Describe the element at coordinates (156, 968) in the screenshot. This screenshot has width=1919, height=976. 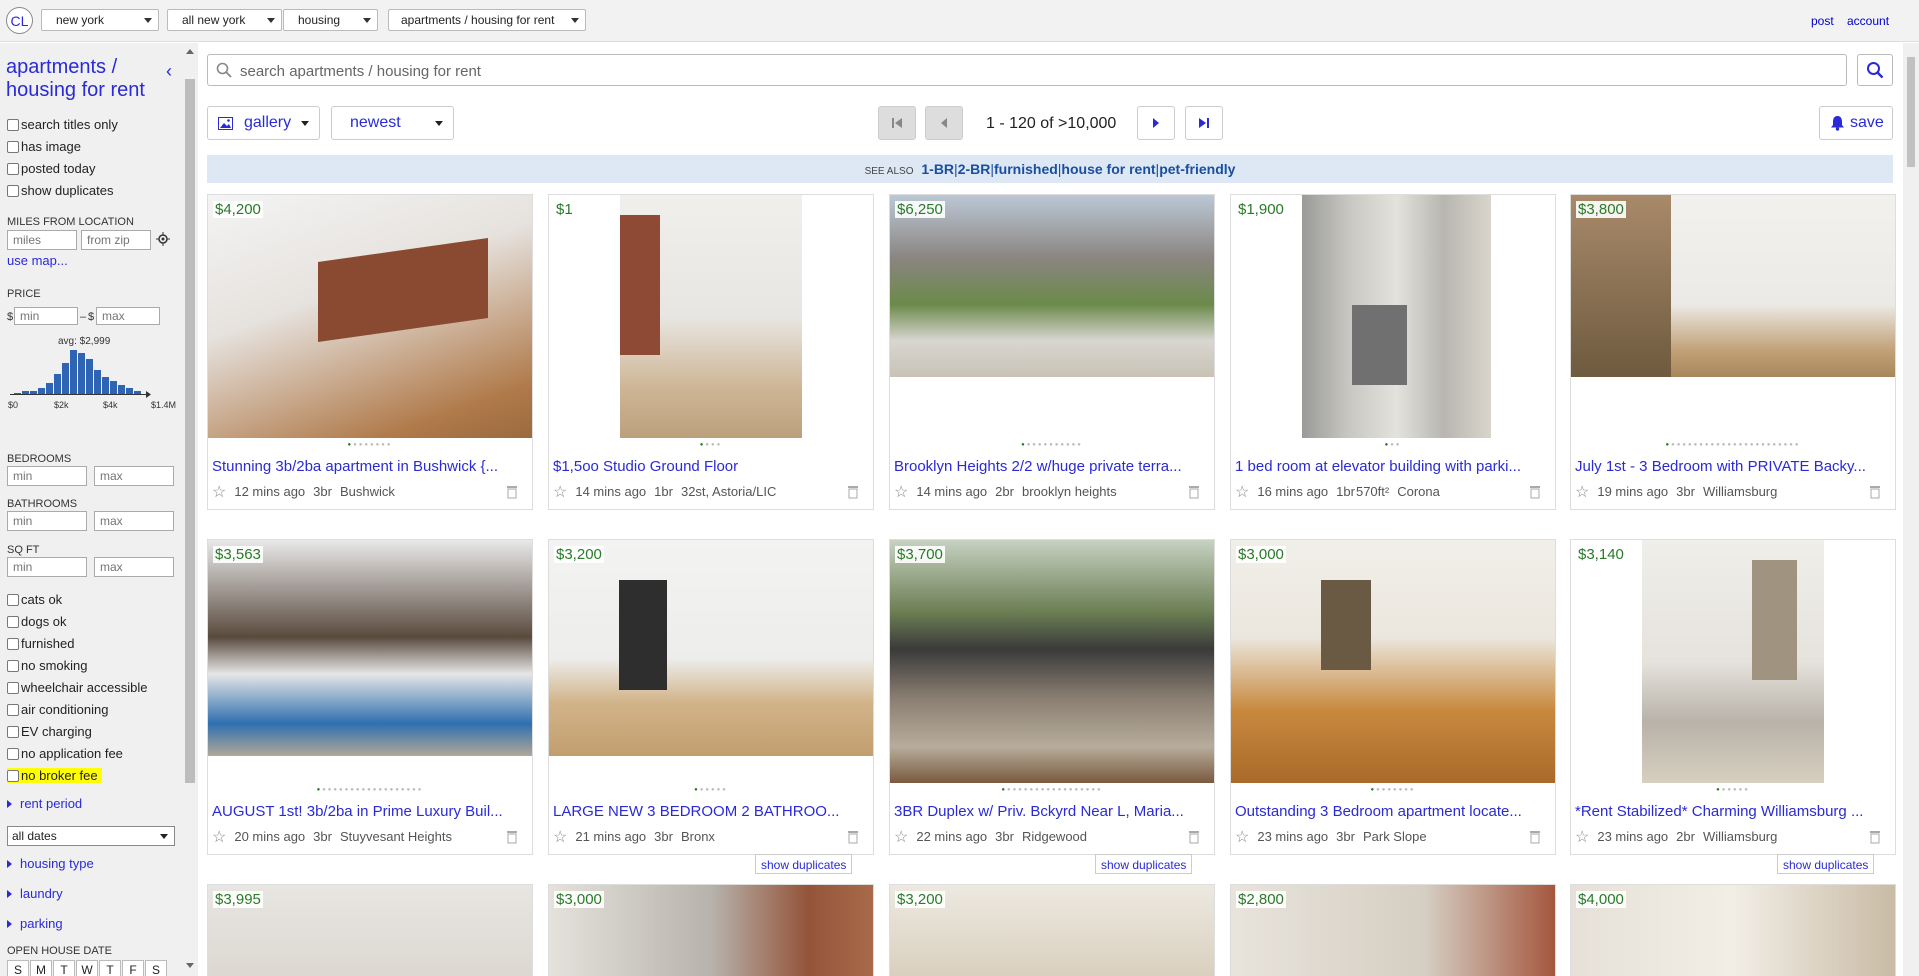
I see `day-saturday: S` at that location.